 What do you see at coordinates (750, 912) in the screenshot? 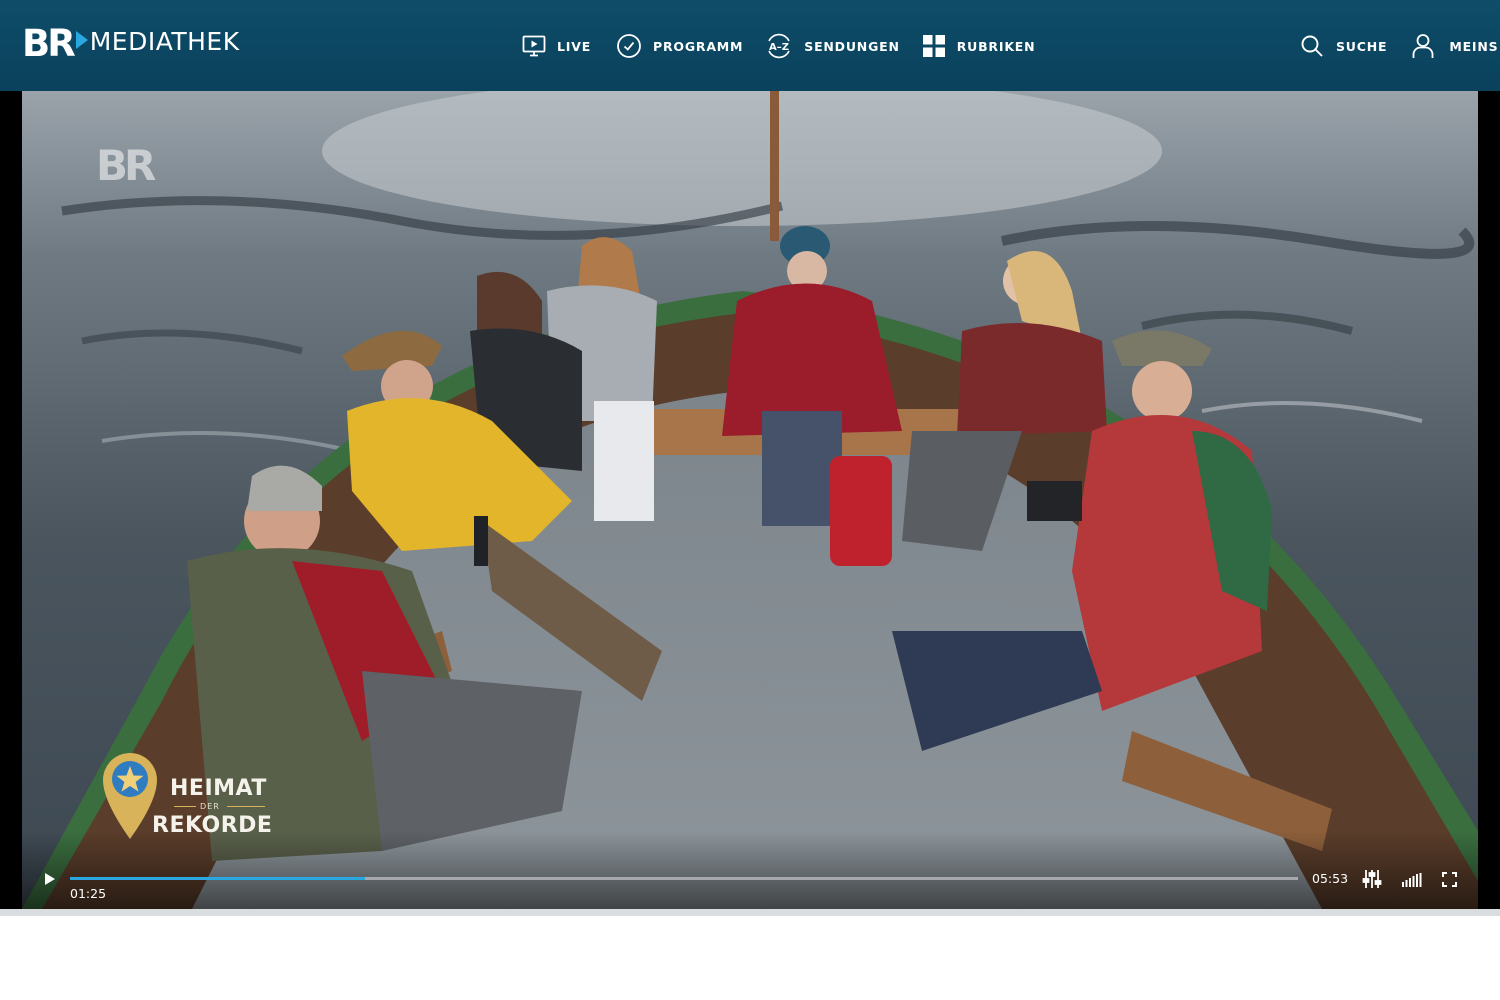
I see `player-bottom-edge` at bounding box center [750, 912].